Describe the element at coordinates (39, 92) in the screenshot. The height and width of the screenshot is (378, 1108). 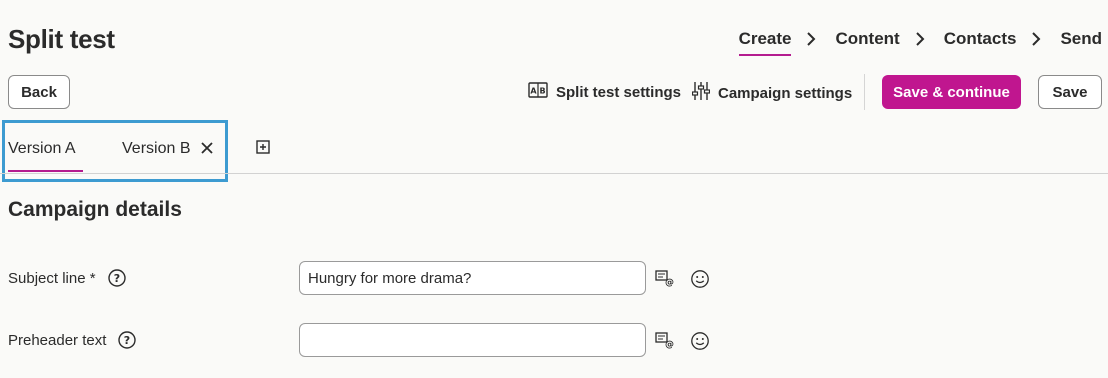
I see `back-button: Back` at that location.